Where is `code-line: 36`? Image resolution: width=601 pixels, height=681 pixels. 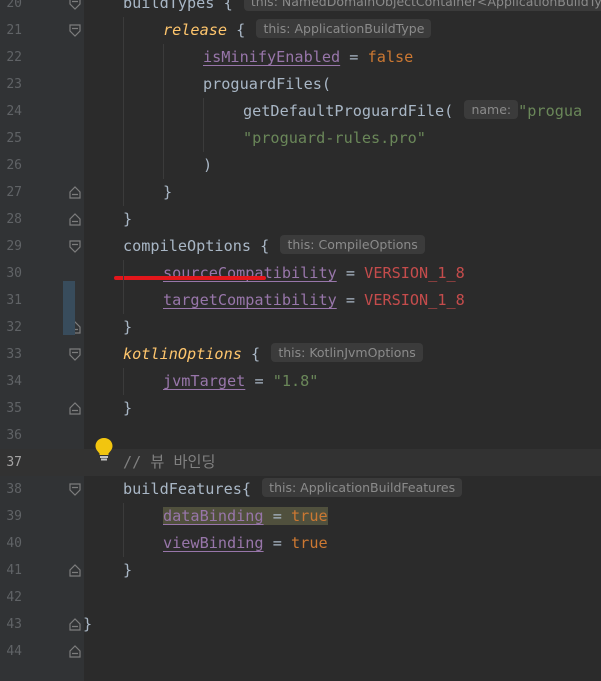
code-line: 36 is located at coordinates (300, 435).